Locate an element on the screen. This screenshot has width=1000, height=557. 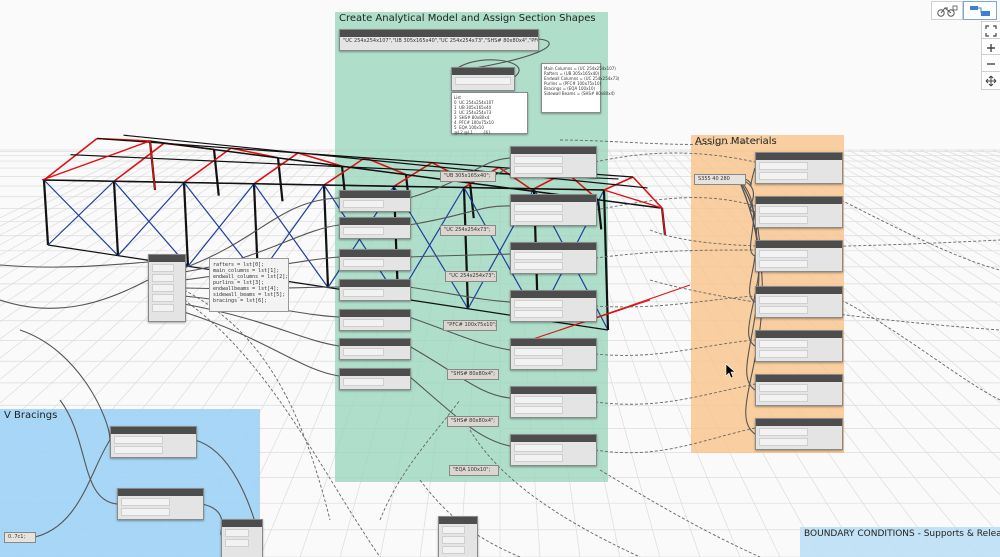
section-label-ub: "UB 305x165x40"; is located at coordinates (468, 176).